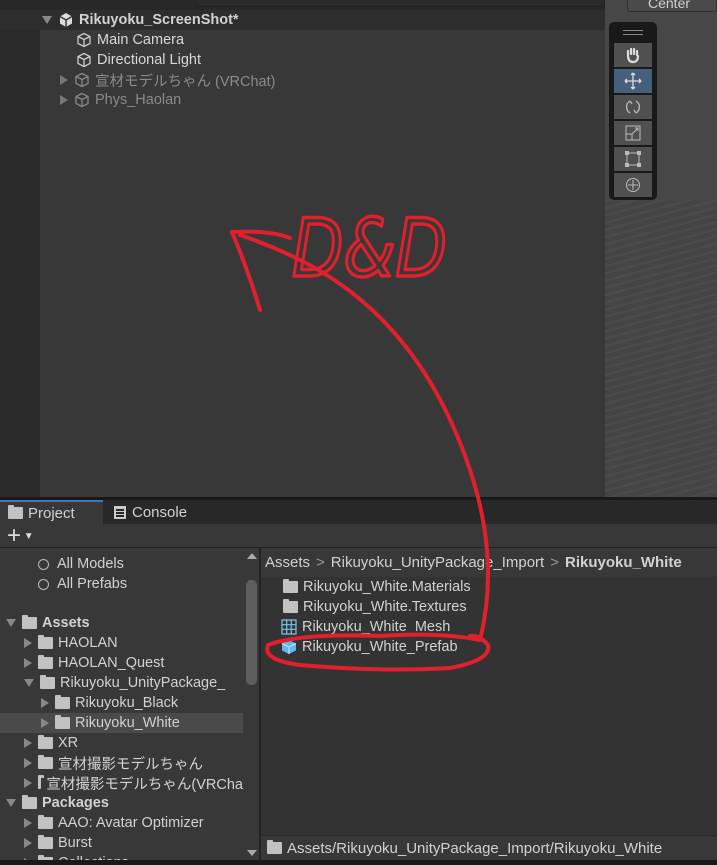 The width and height of the screenshot is (717, 865). I want to click on tree-item: Assets, so click(121, 623).